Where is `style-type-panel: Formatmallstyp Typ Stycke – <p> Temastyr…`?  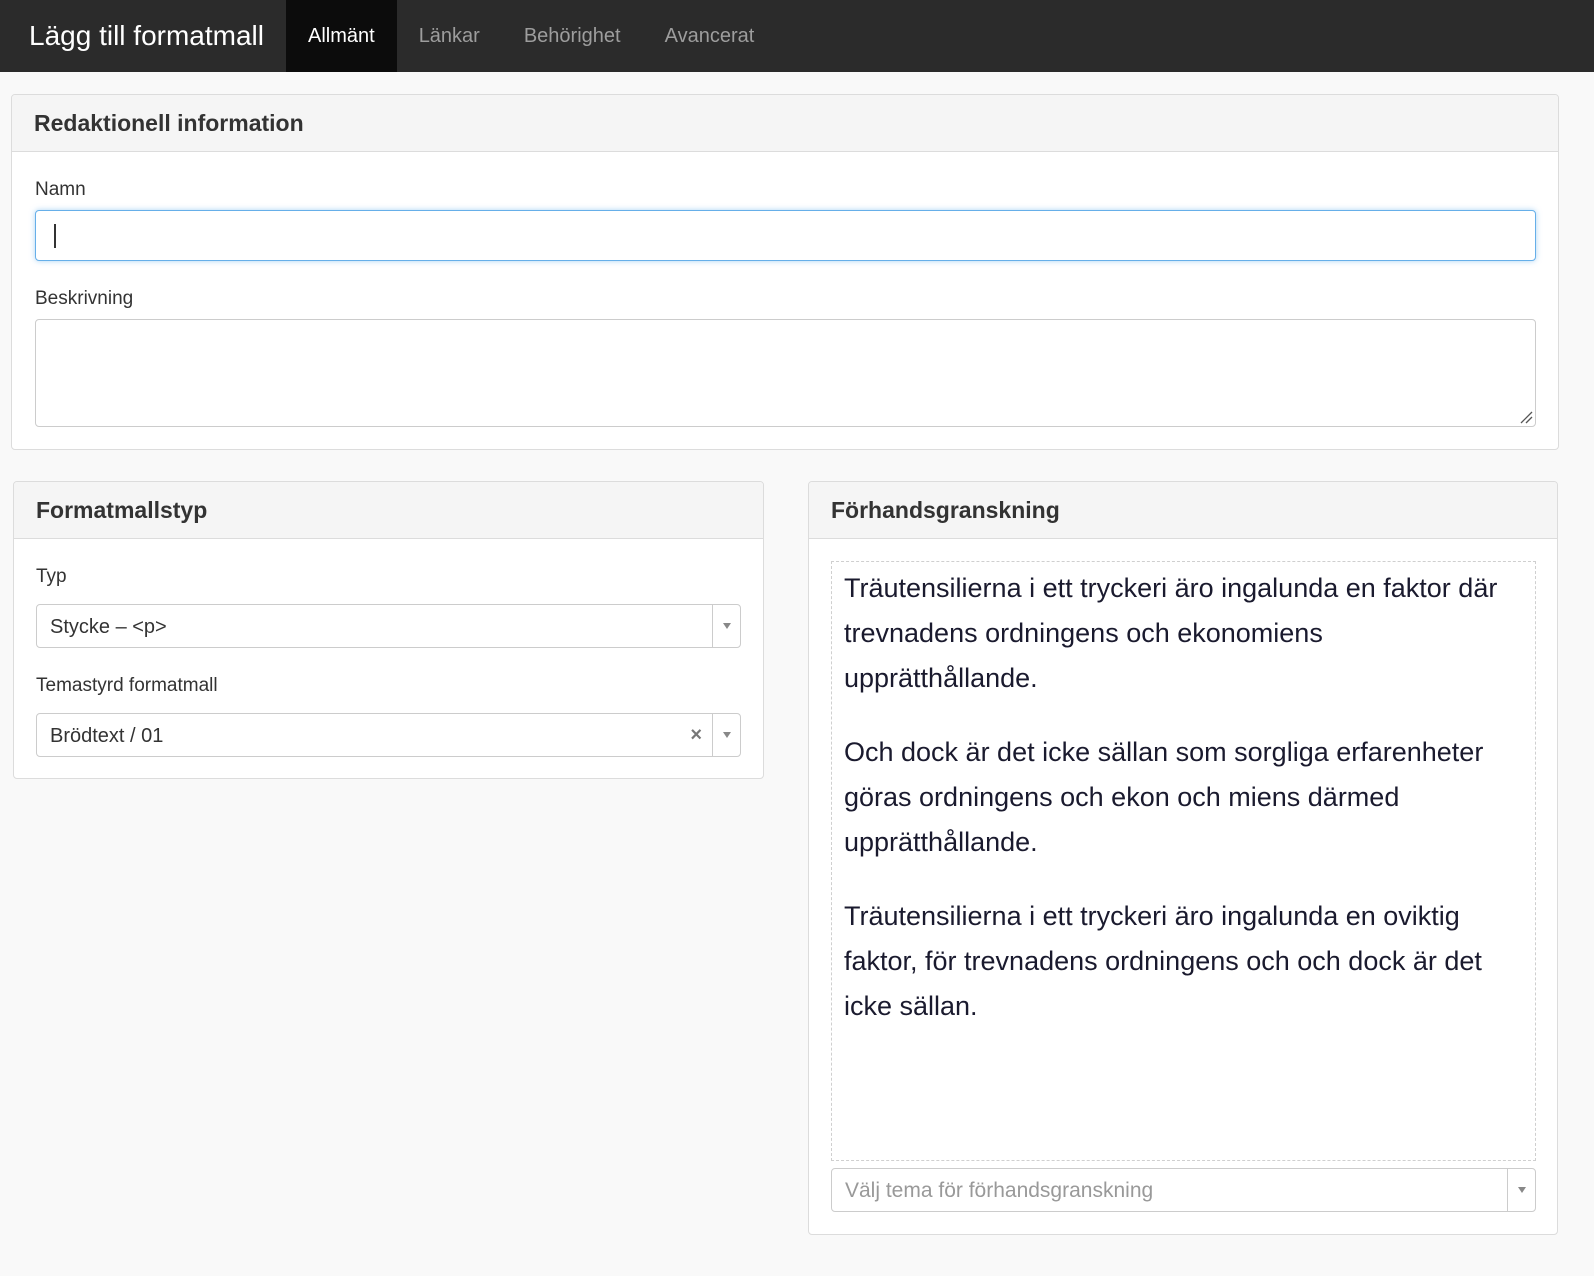 style-type-panel: Formatmallstyp Typ Stycke – <p> Temastyr… is located at coordinates (388, 630).